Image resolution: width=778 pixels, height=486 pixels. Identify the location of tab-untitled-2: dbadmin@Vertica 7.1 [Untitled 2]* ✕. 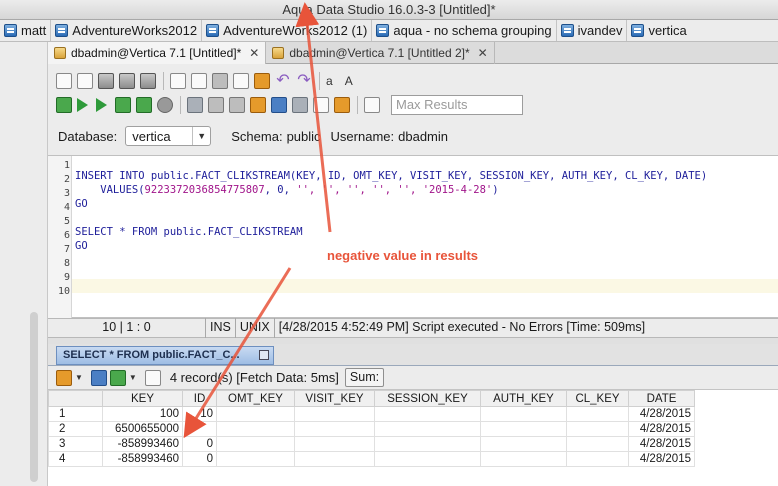
(380, 53).